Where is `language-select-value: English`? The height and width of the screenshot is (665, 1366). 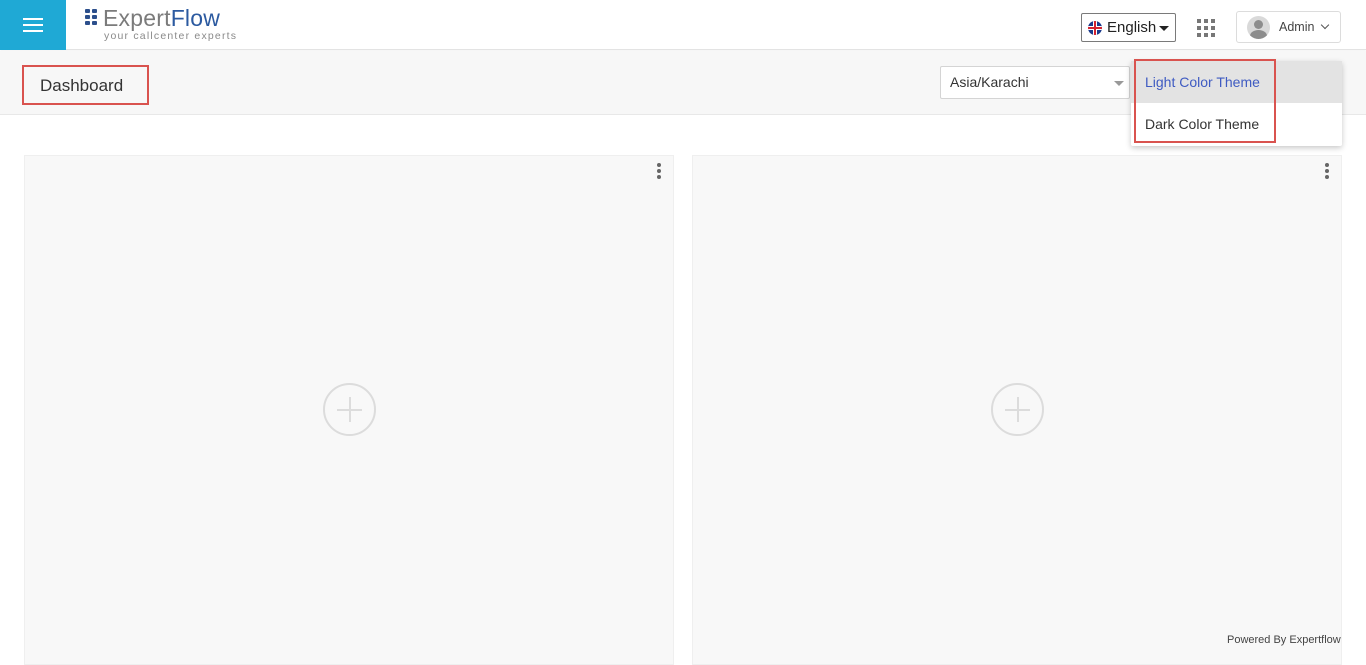 language-select-value: English is located at coordinates (1132, 27).